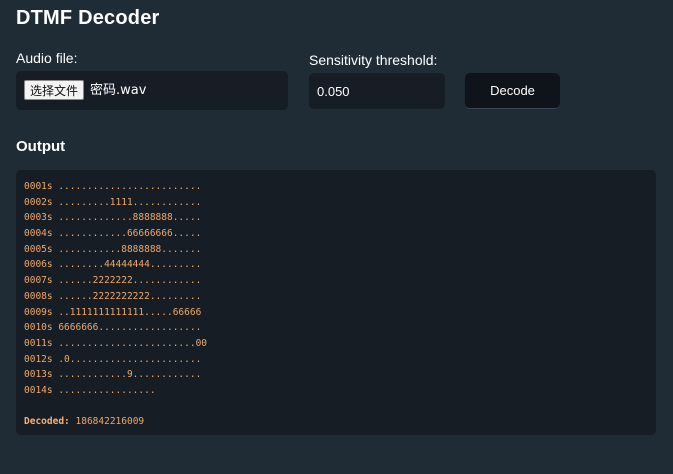 This screenshot has width=673, height=474. I want to click on decoded-label: Decoded:, so click(47, 422).